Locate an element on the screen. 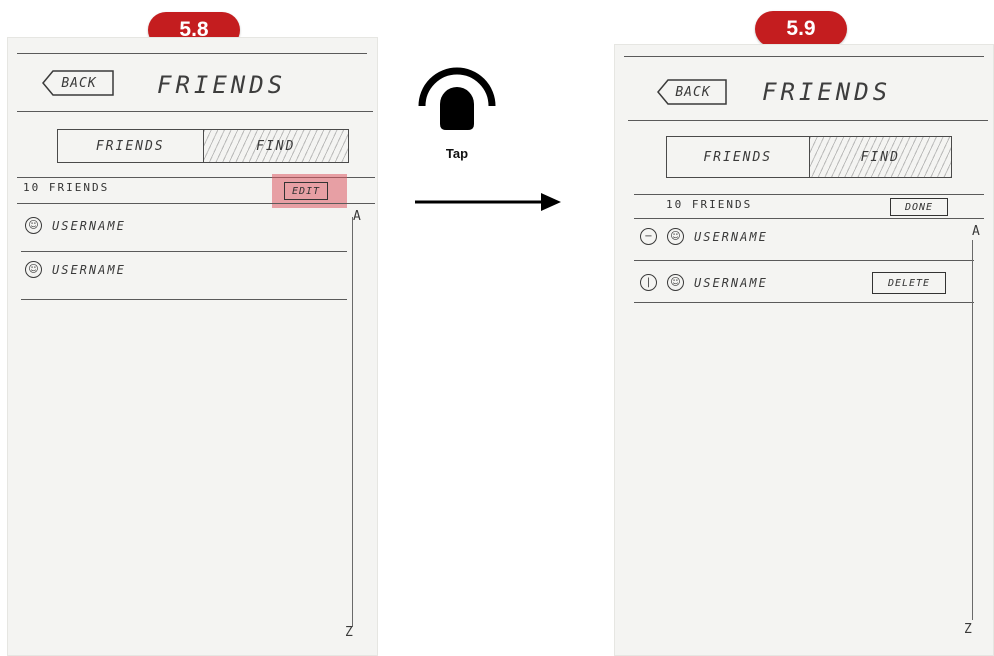  count-divider-top is located at coordinates (809, 194).